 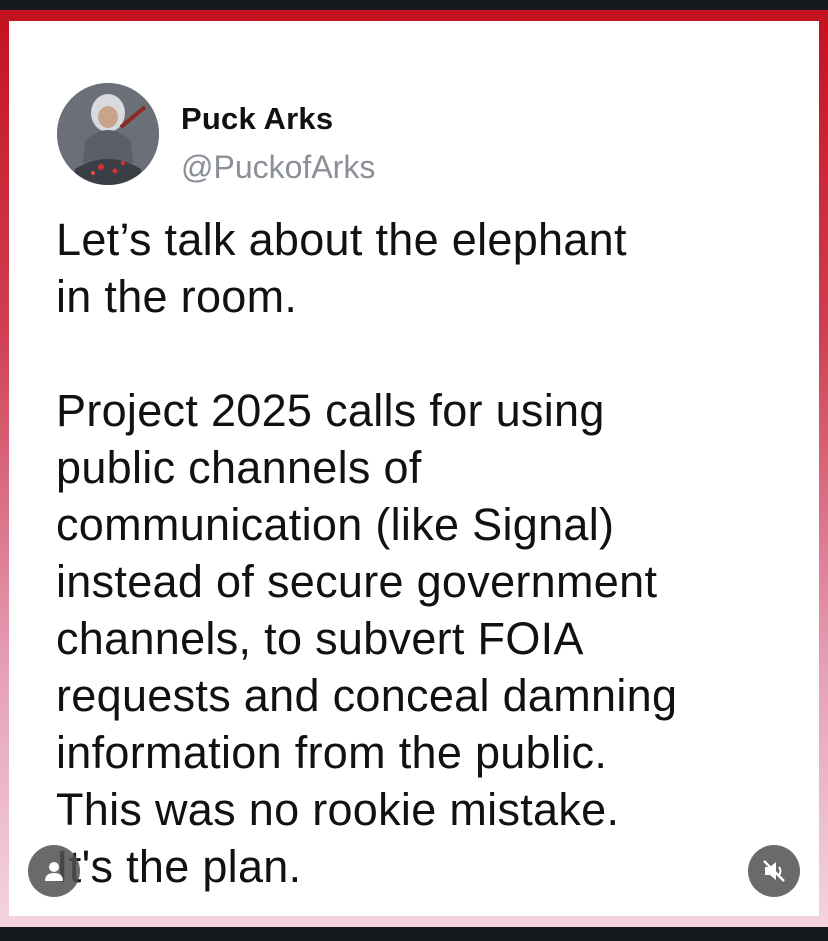 What do you see at coordinates (307, 138) in the screenshot?
I see `post-header: Puck Arks @PuckofArks` at bounding box center [307, 138].